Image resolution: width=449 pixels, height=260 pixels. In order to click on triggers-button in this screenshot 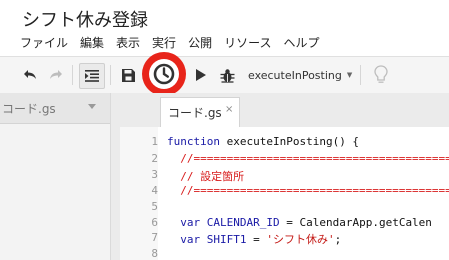, I will do `click(164, 74)`.